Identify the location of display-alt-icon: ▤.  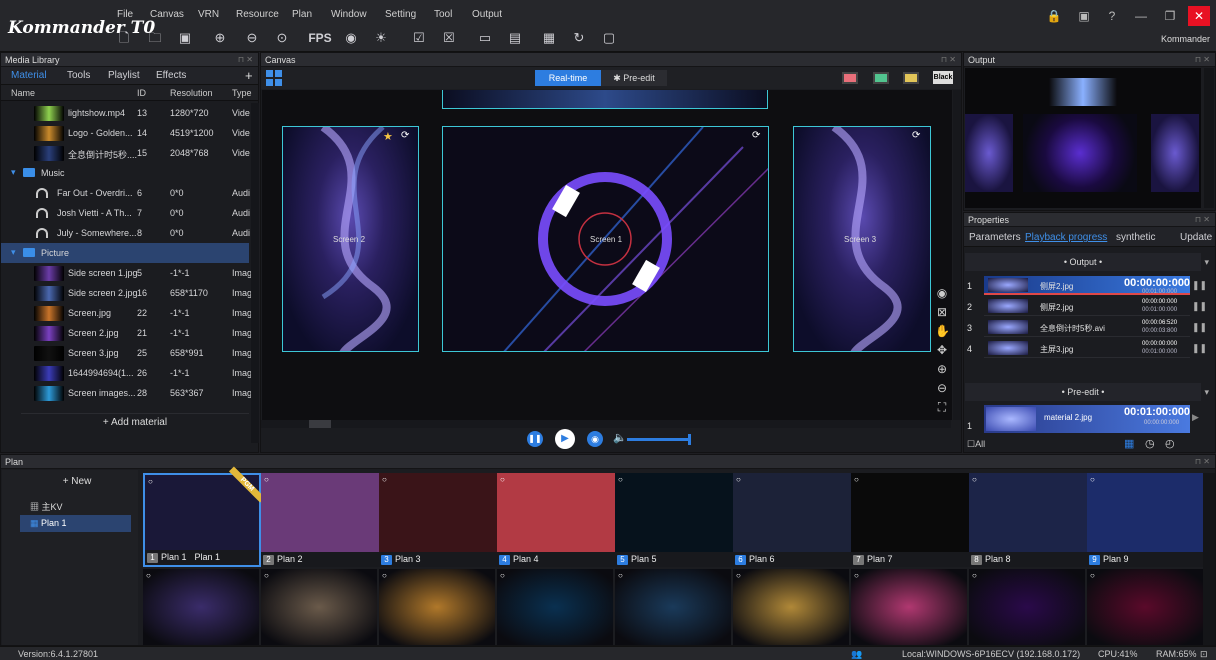
(515, 38).